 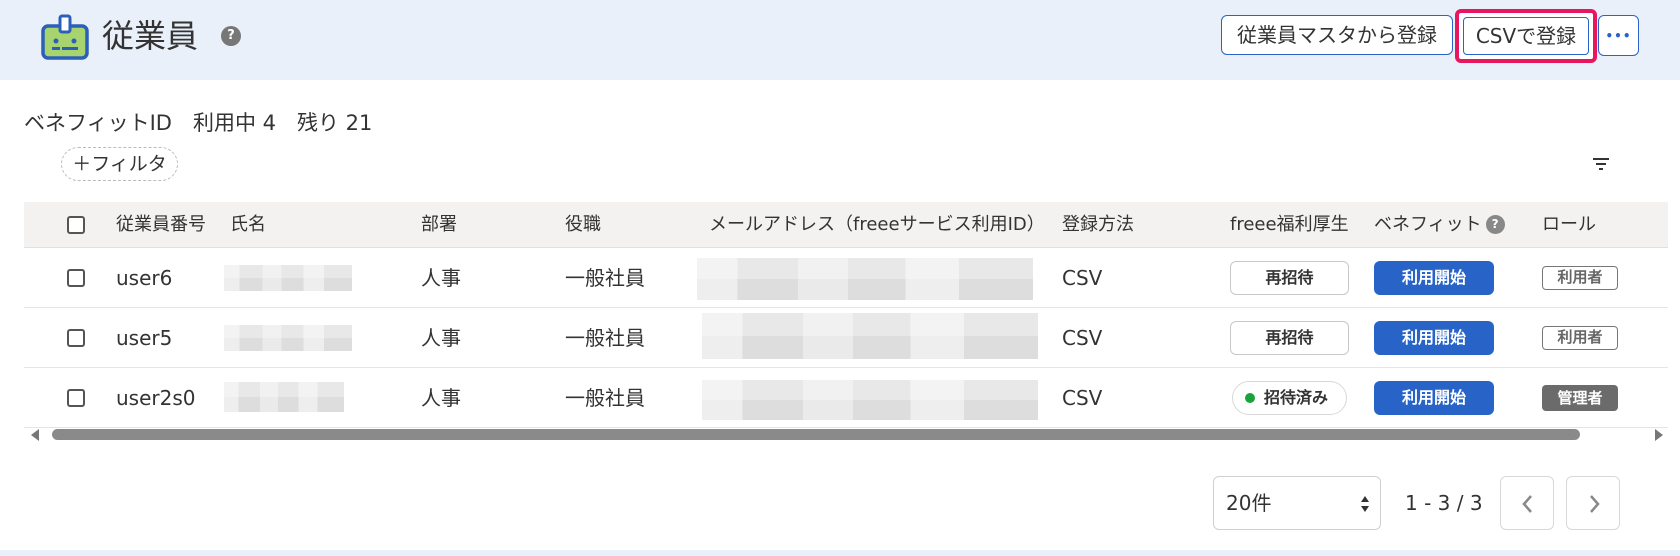 I want to click on employee-no-cell: user5, so click(x=144, y=338).